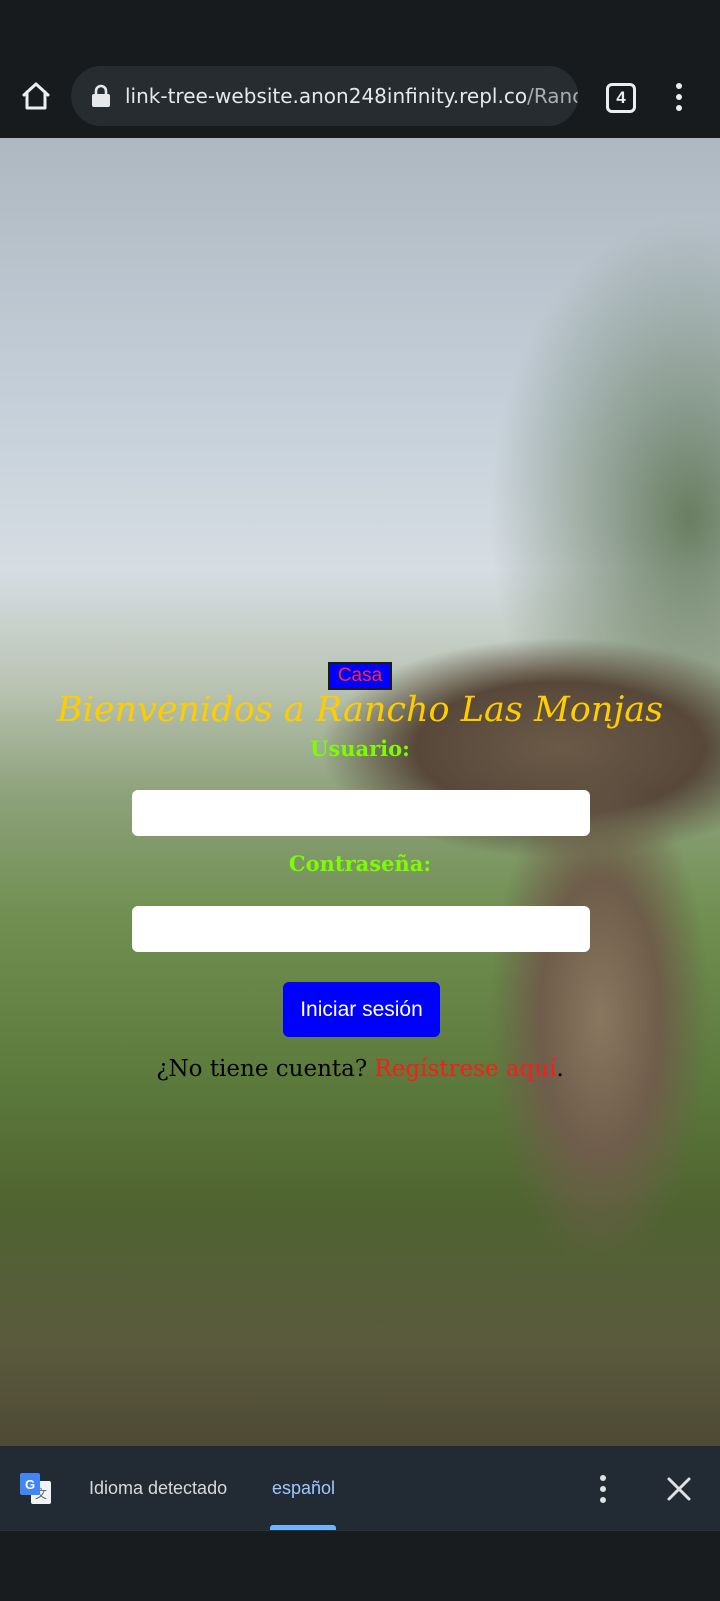 The height and width of the screenshot is (1601, 720). I want to click on translate-close-button, so click(679, 1489).